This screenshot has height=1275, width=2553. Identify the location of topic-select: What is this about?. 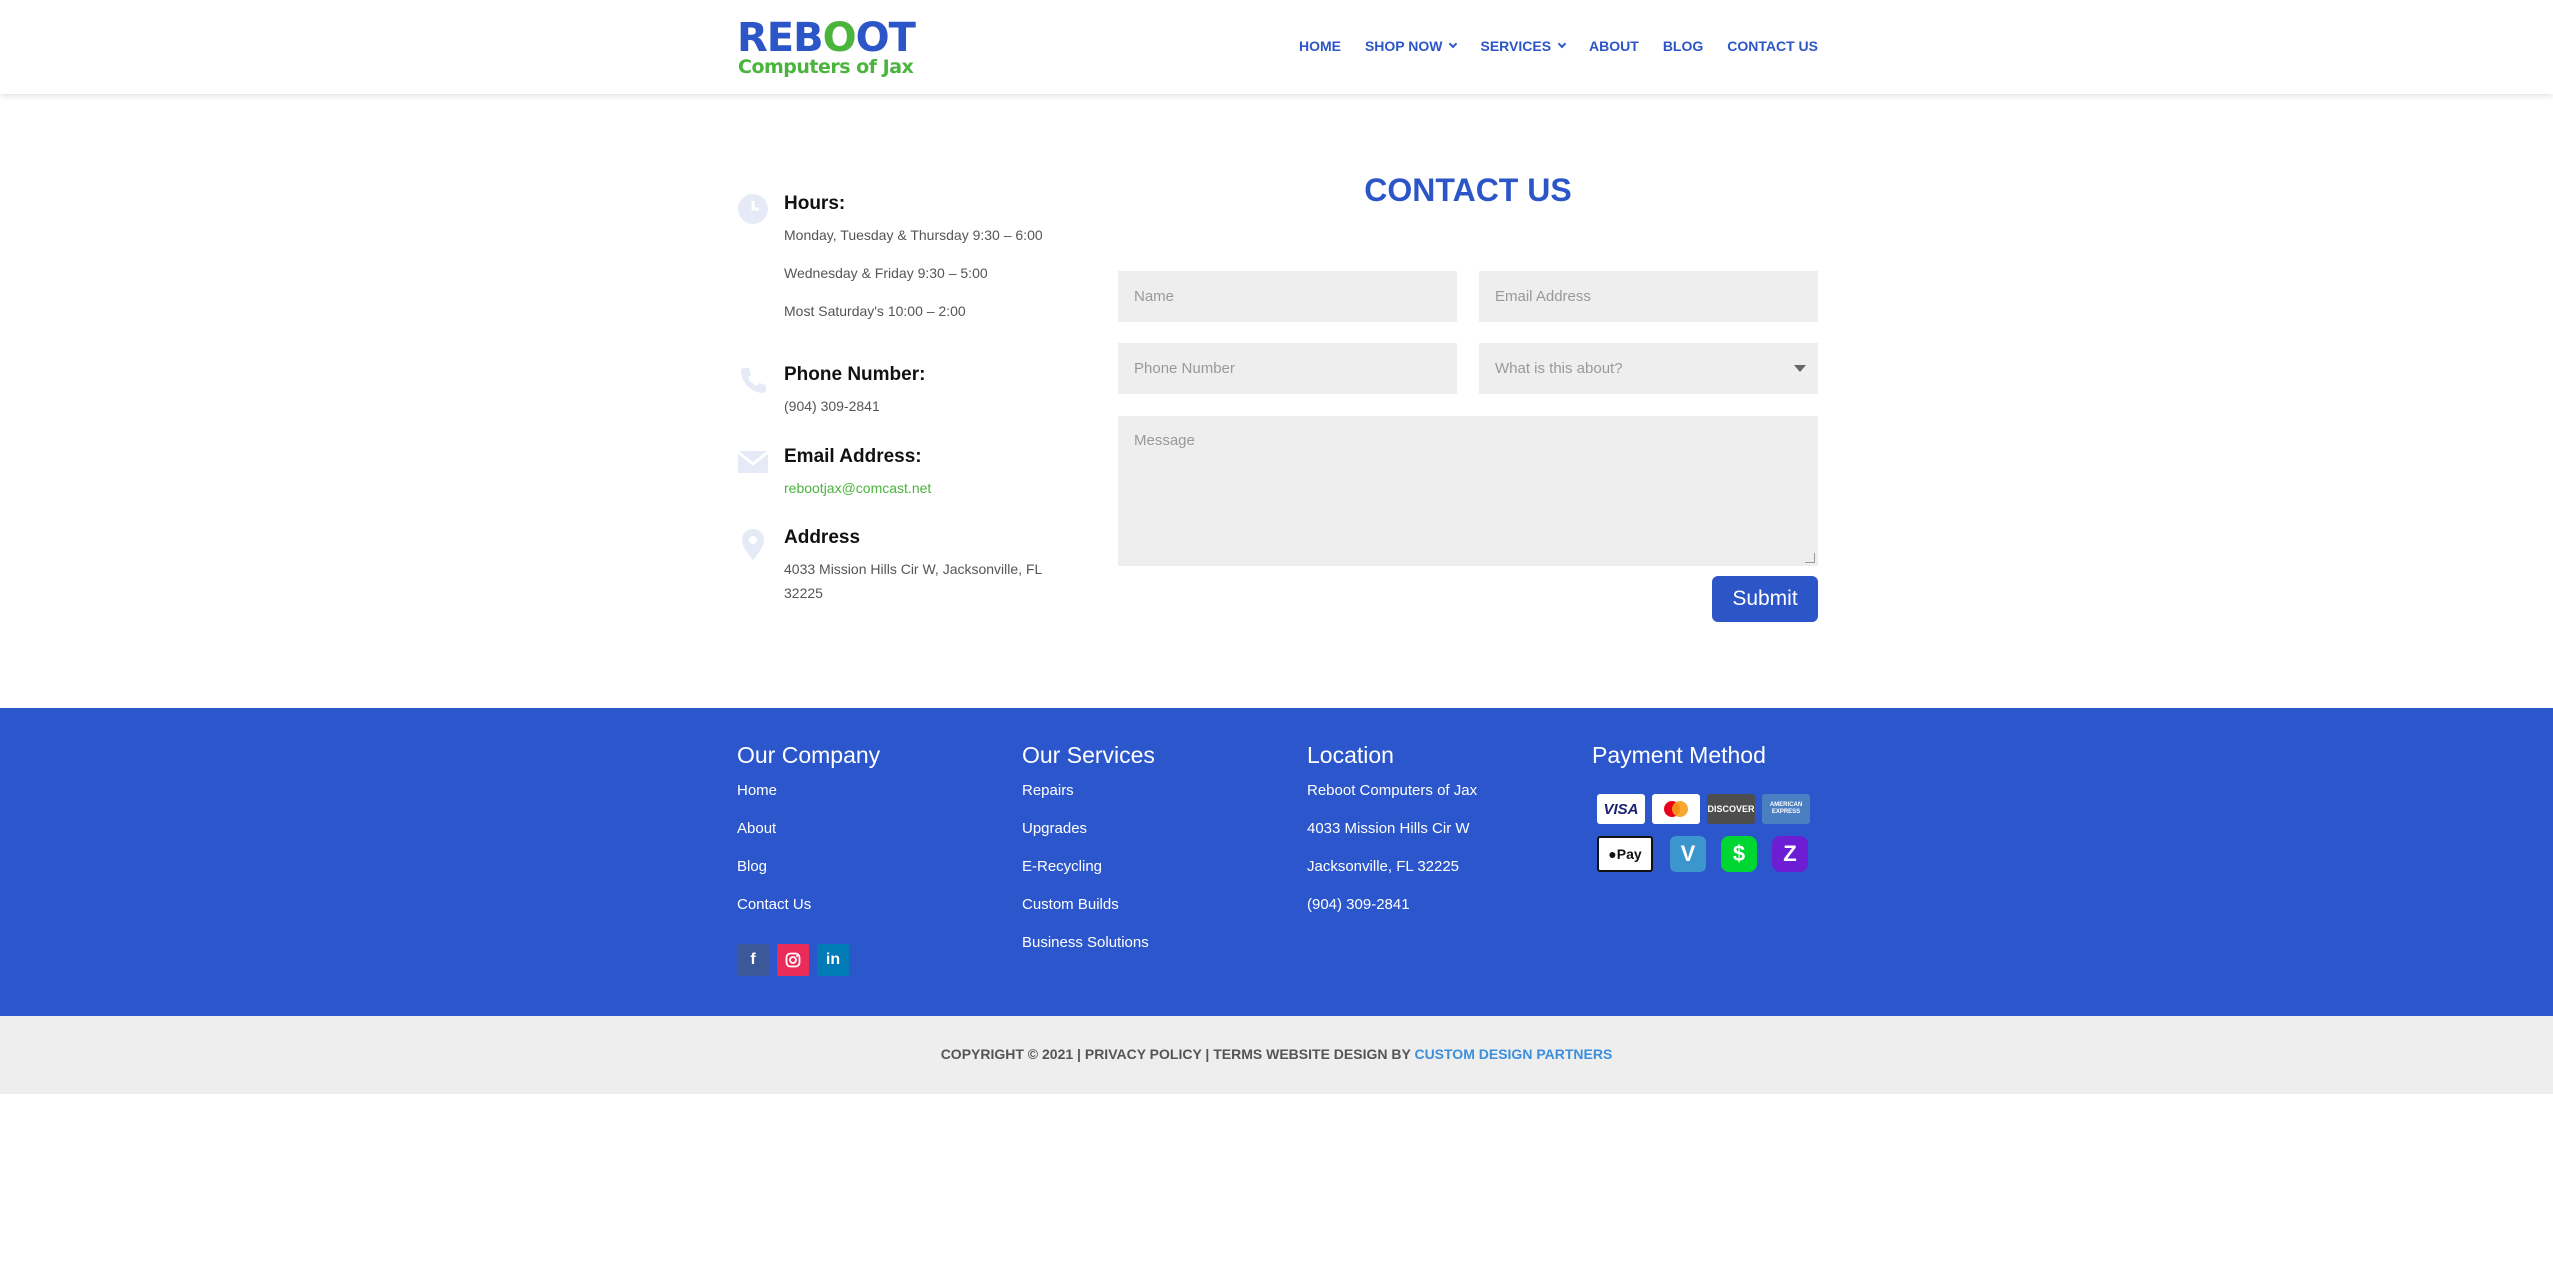
(1648, 368).